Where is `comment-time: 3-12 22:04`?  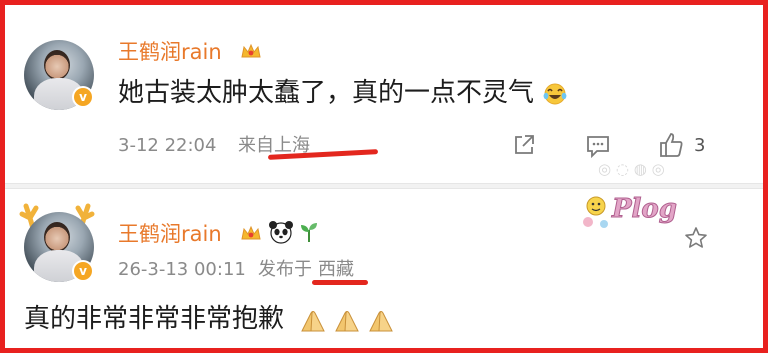
comment-time: 3-12 22:04 is located at coordinates (167, 145).